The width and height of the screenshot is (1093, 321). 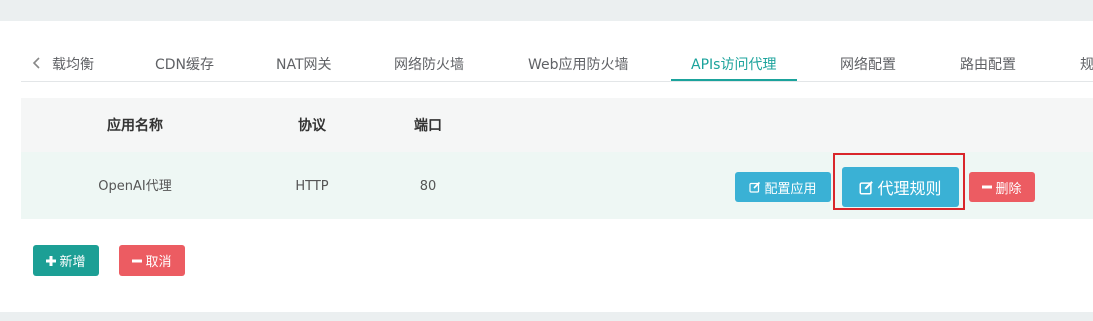 What do you see at coordinates (135, 186) in the screenshot?
I see `cell-app-name: OpenAI代理` at bounding box center [135, 186].